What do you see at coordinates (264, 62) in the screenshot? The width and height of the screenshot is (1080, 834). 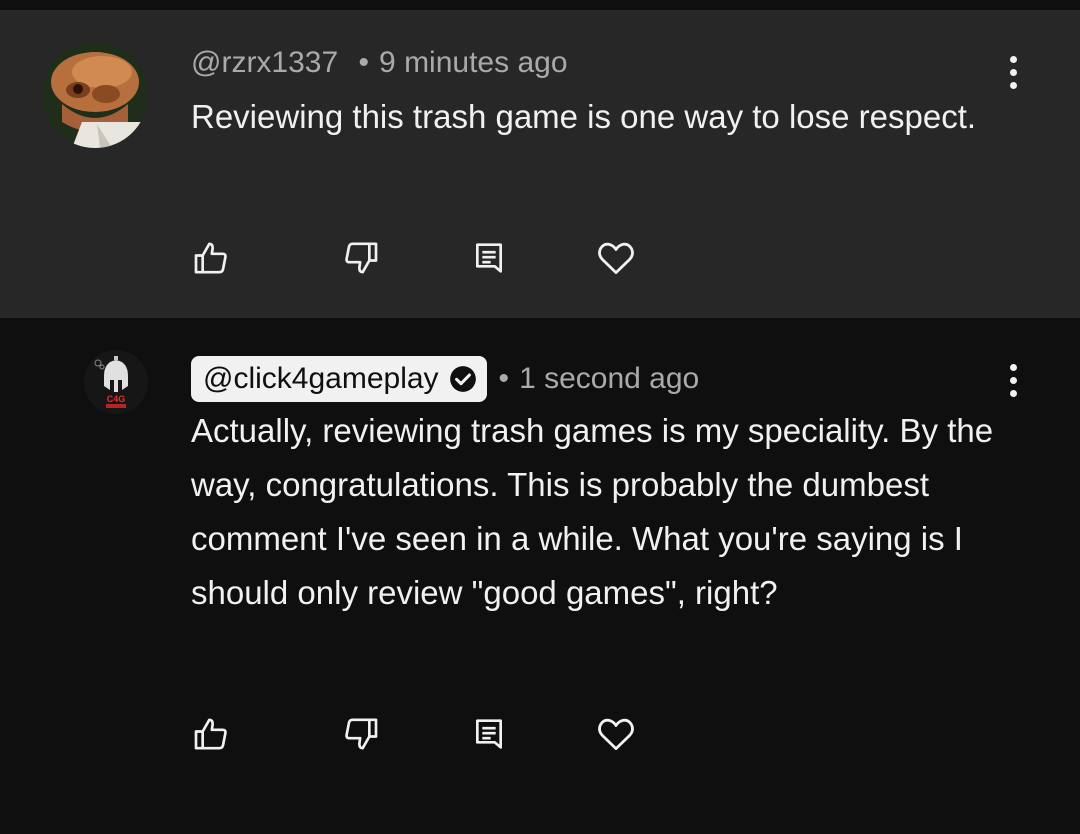 I see `comment-author: @rzrx1337` at bounding box center [264, 62].